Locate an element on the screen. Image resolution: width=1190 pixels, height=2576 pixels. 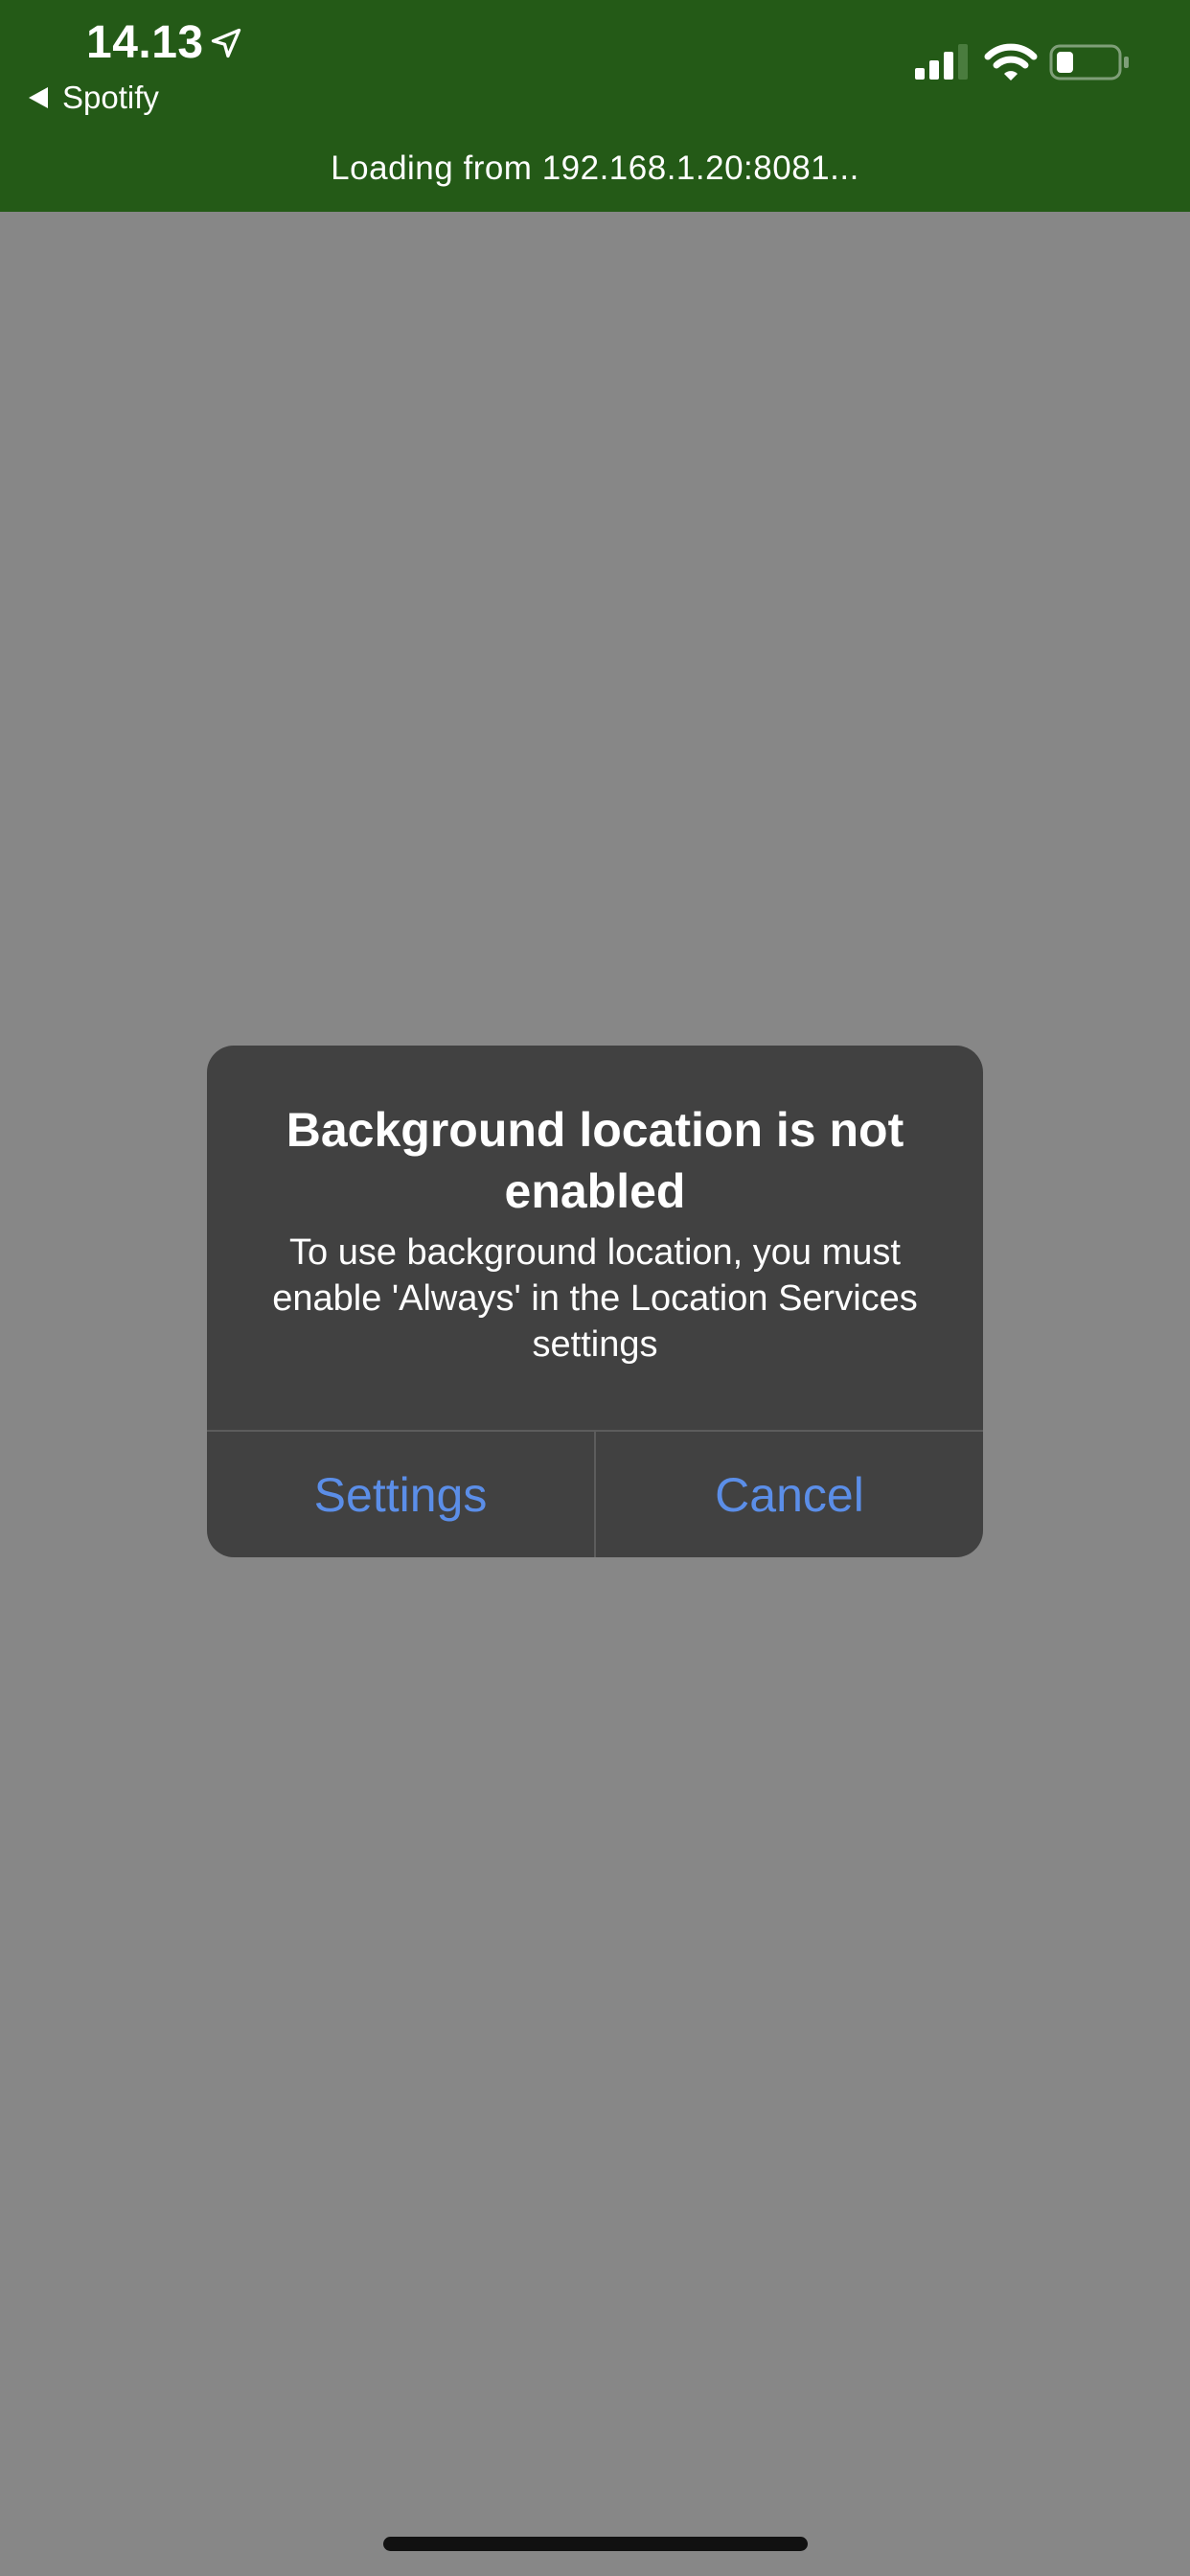
status-time: 14.13 is located at coordinates (145, 42).